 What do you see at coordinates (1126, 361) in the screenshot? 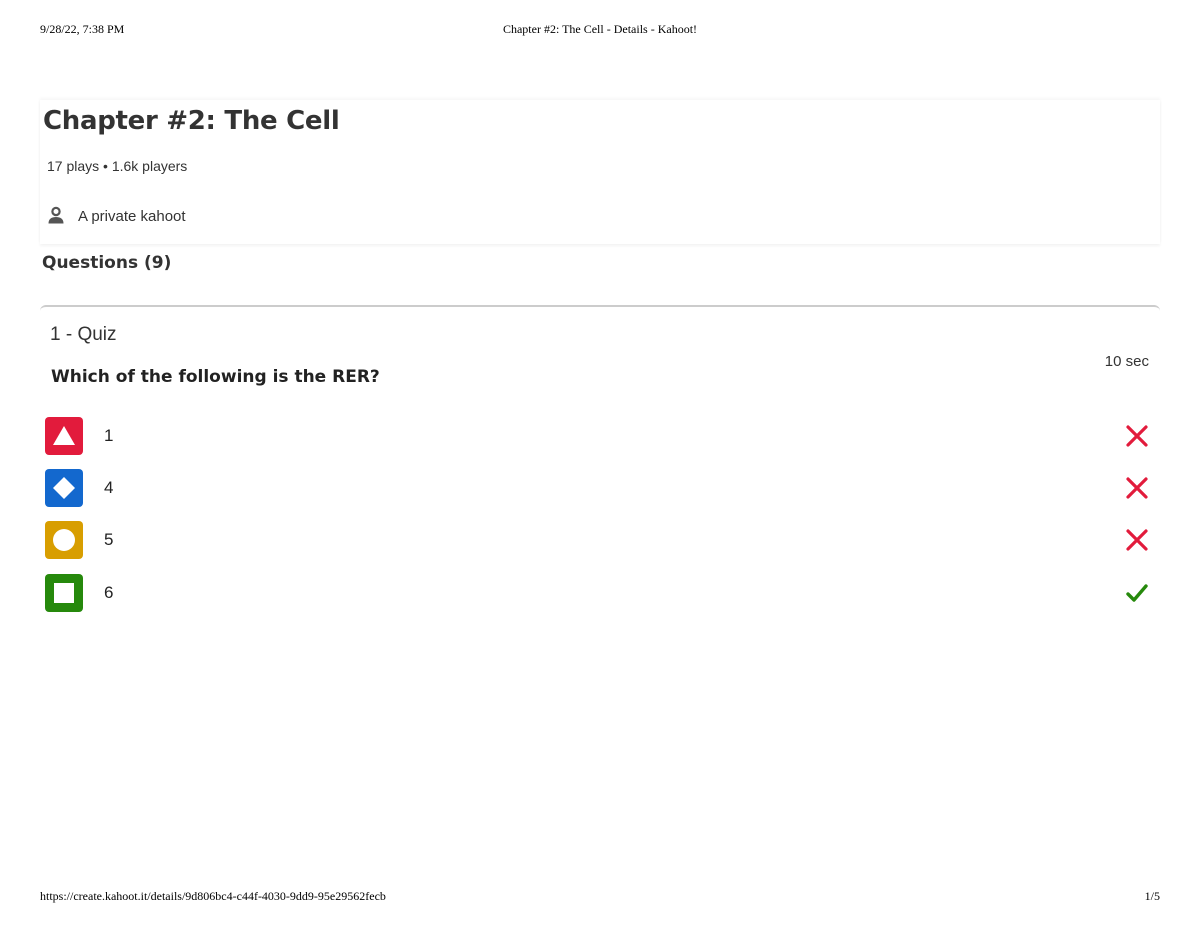
I see `question-time-limit: 10 sec` at bounding box center [1126, 361].